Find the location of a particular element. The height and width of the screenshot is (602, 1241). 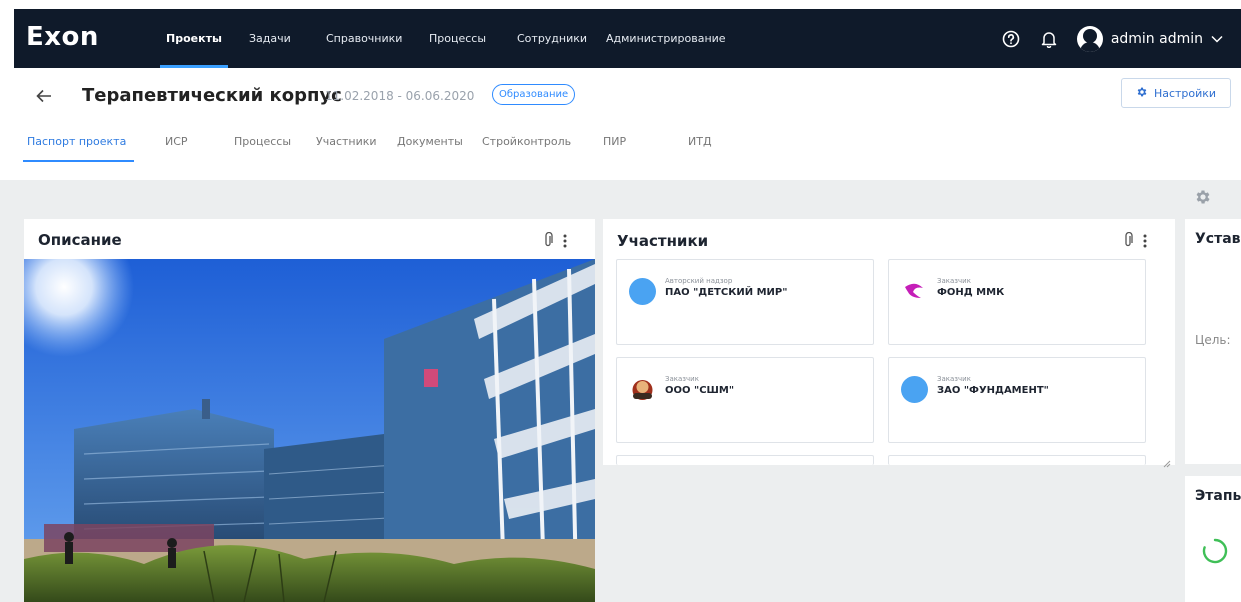

project-dates: 11.02.2018 - 06.06.2020 is located at coordinates (400, 96).